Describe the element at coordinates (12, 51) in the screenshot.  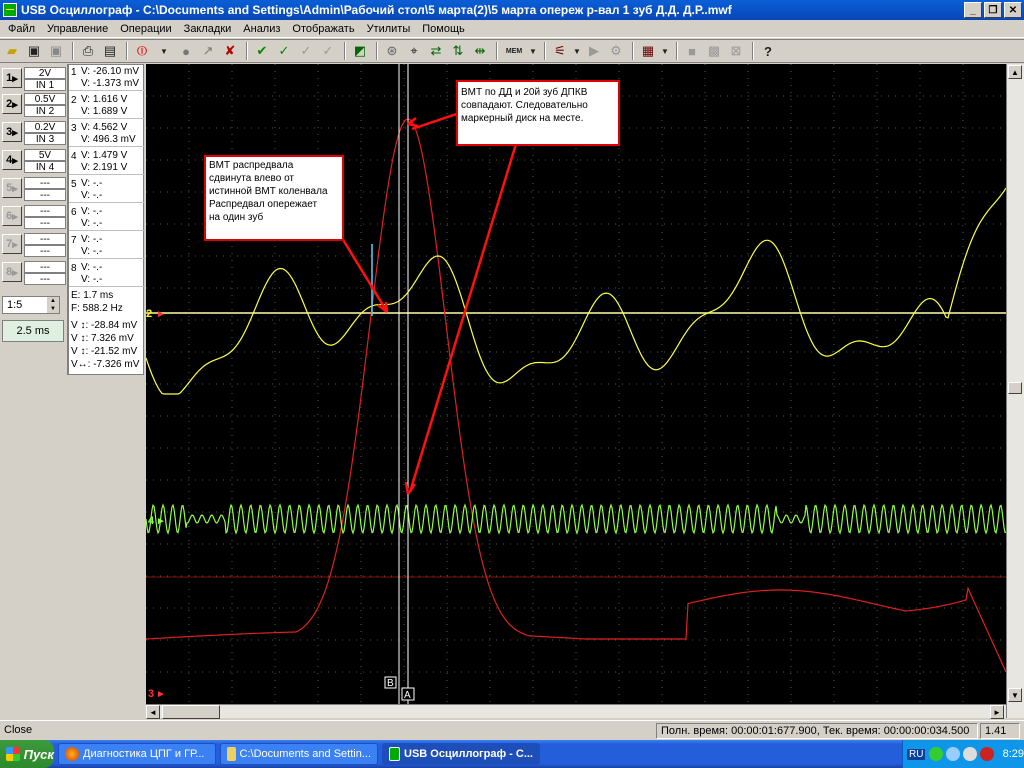
I see `open-folder-icon: ▰` at that location.